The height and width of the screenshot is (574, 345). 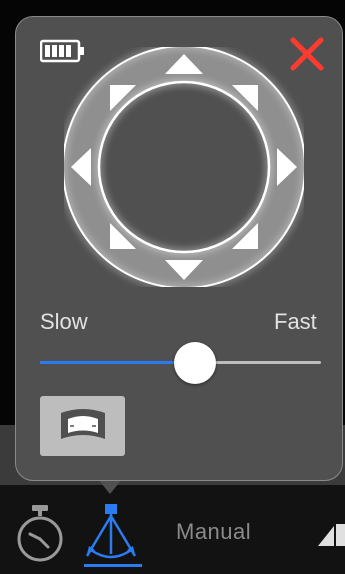 I want to click on slider-fill, so click(x=117, y=362).